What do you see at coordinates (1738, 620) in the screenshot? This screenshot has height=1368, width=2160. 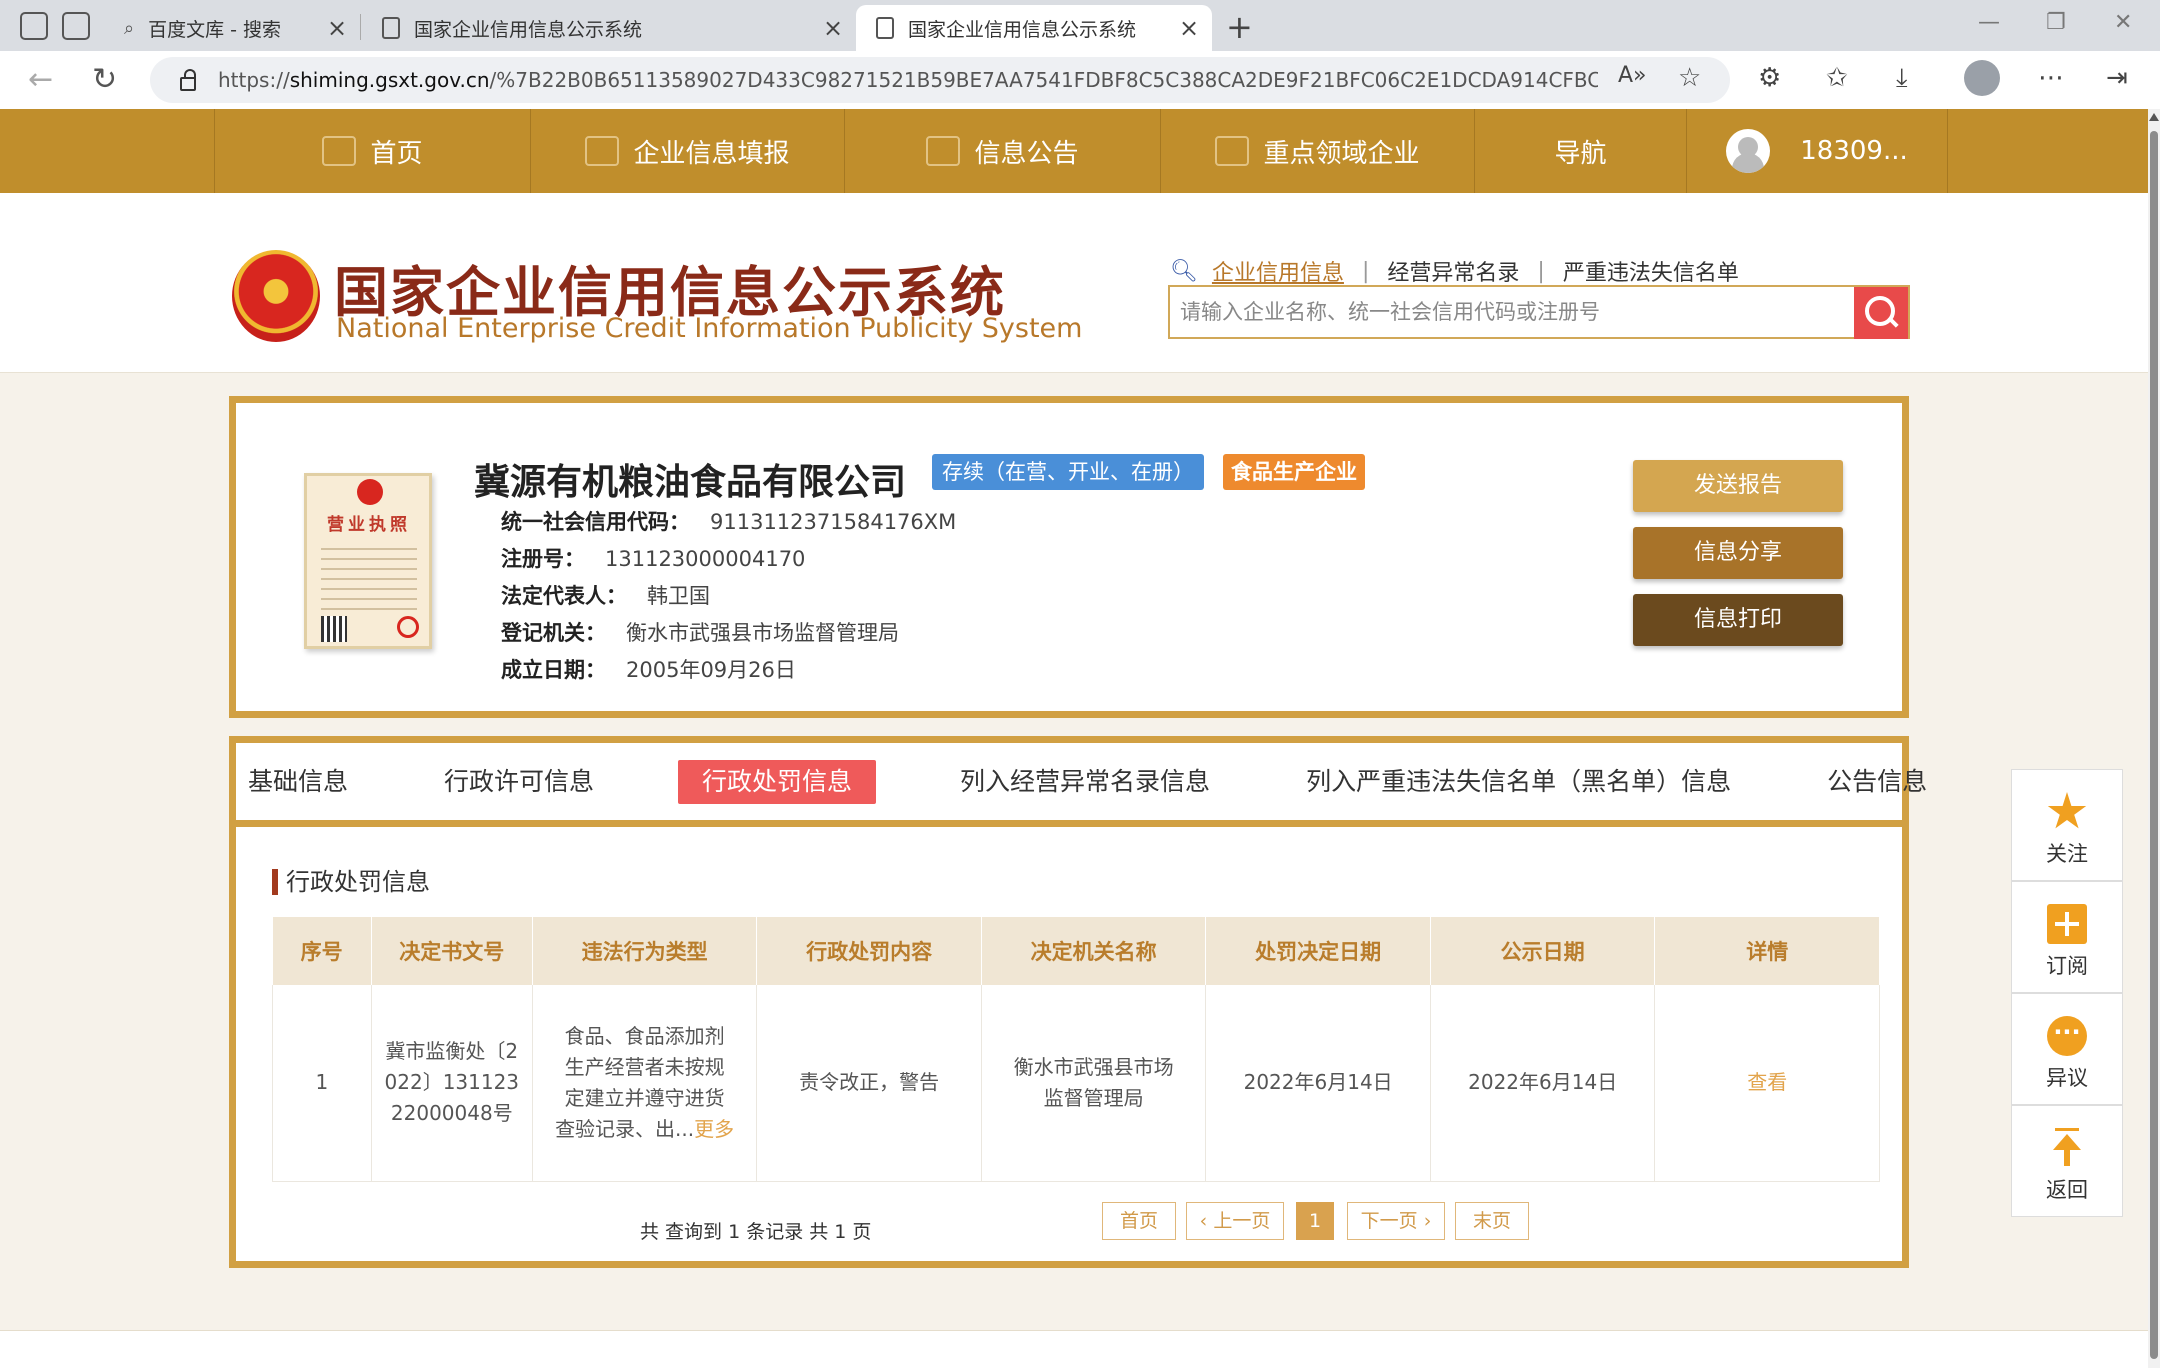 I see `print-info-button: 信息打印` at bounding box center [1738, 620].